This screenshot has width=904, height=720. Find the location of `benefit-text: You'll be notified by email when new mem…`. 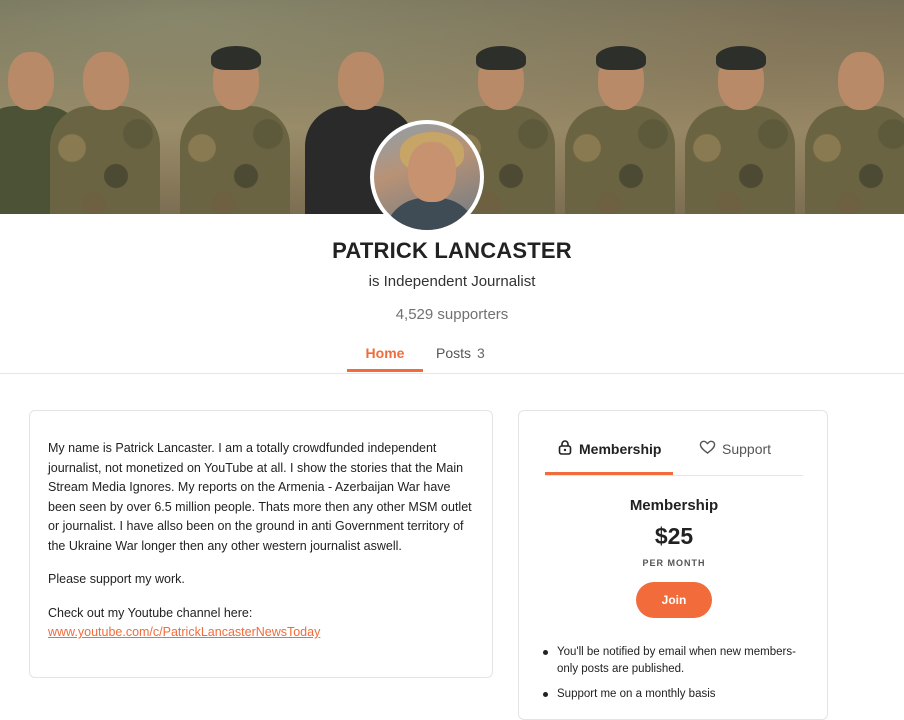

benefit-text: You'll be notified by email when new mem… is located at coordinates (676, 660).